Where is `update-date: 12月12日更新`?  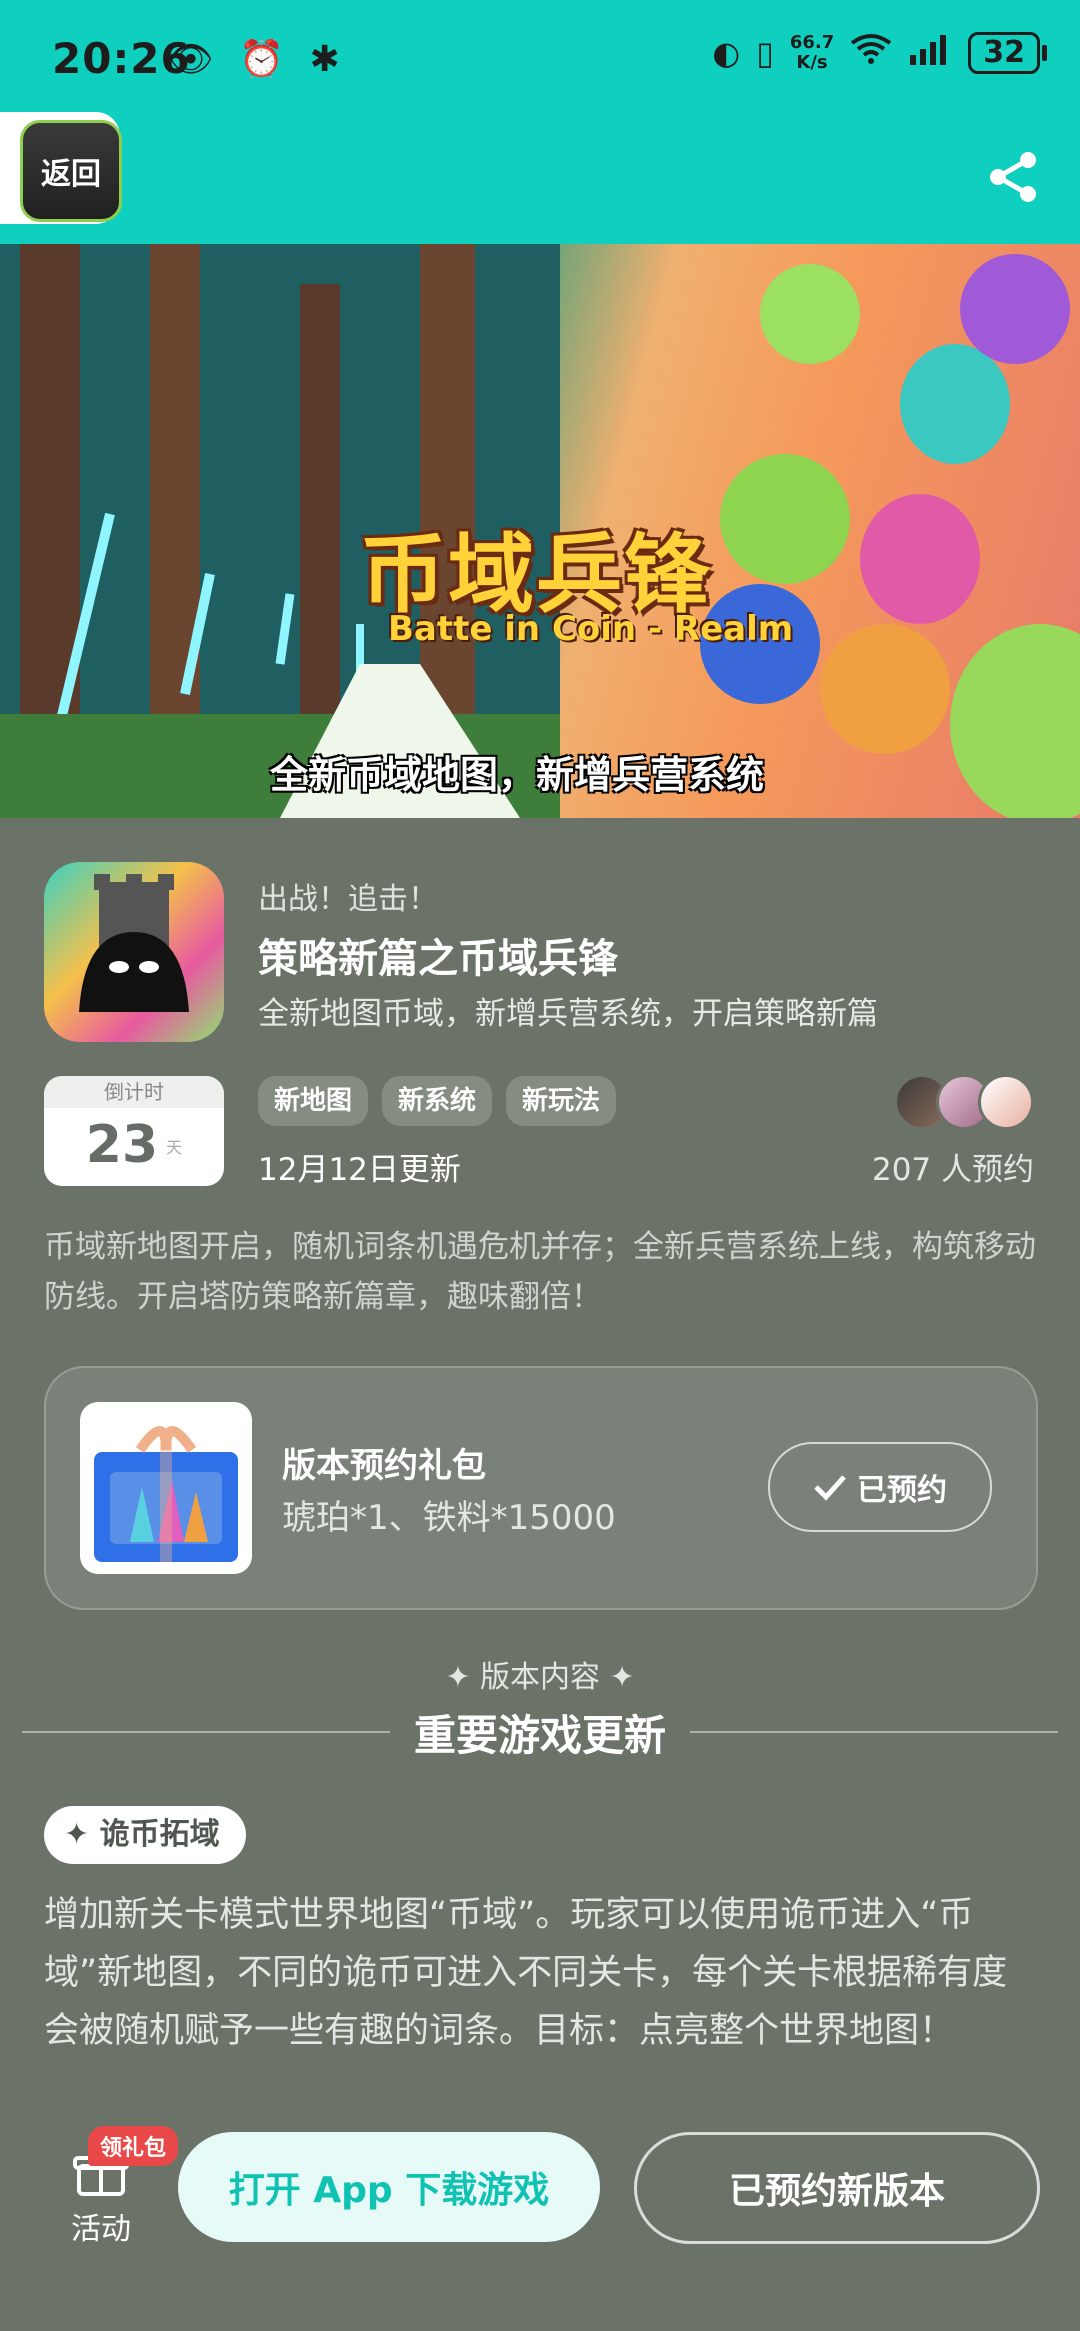 update-date: 12月12日更新 is located at coordinates (359, 1170).